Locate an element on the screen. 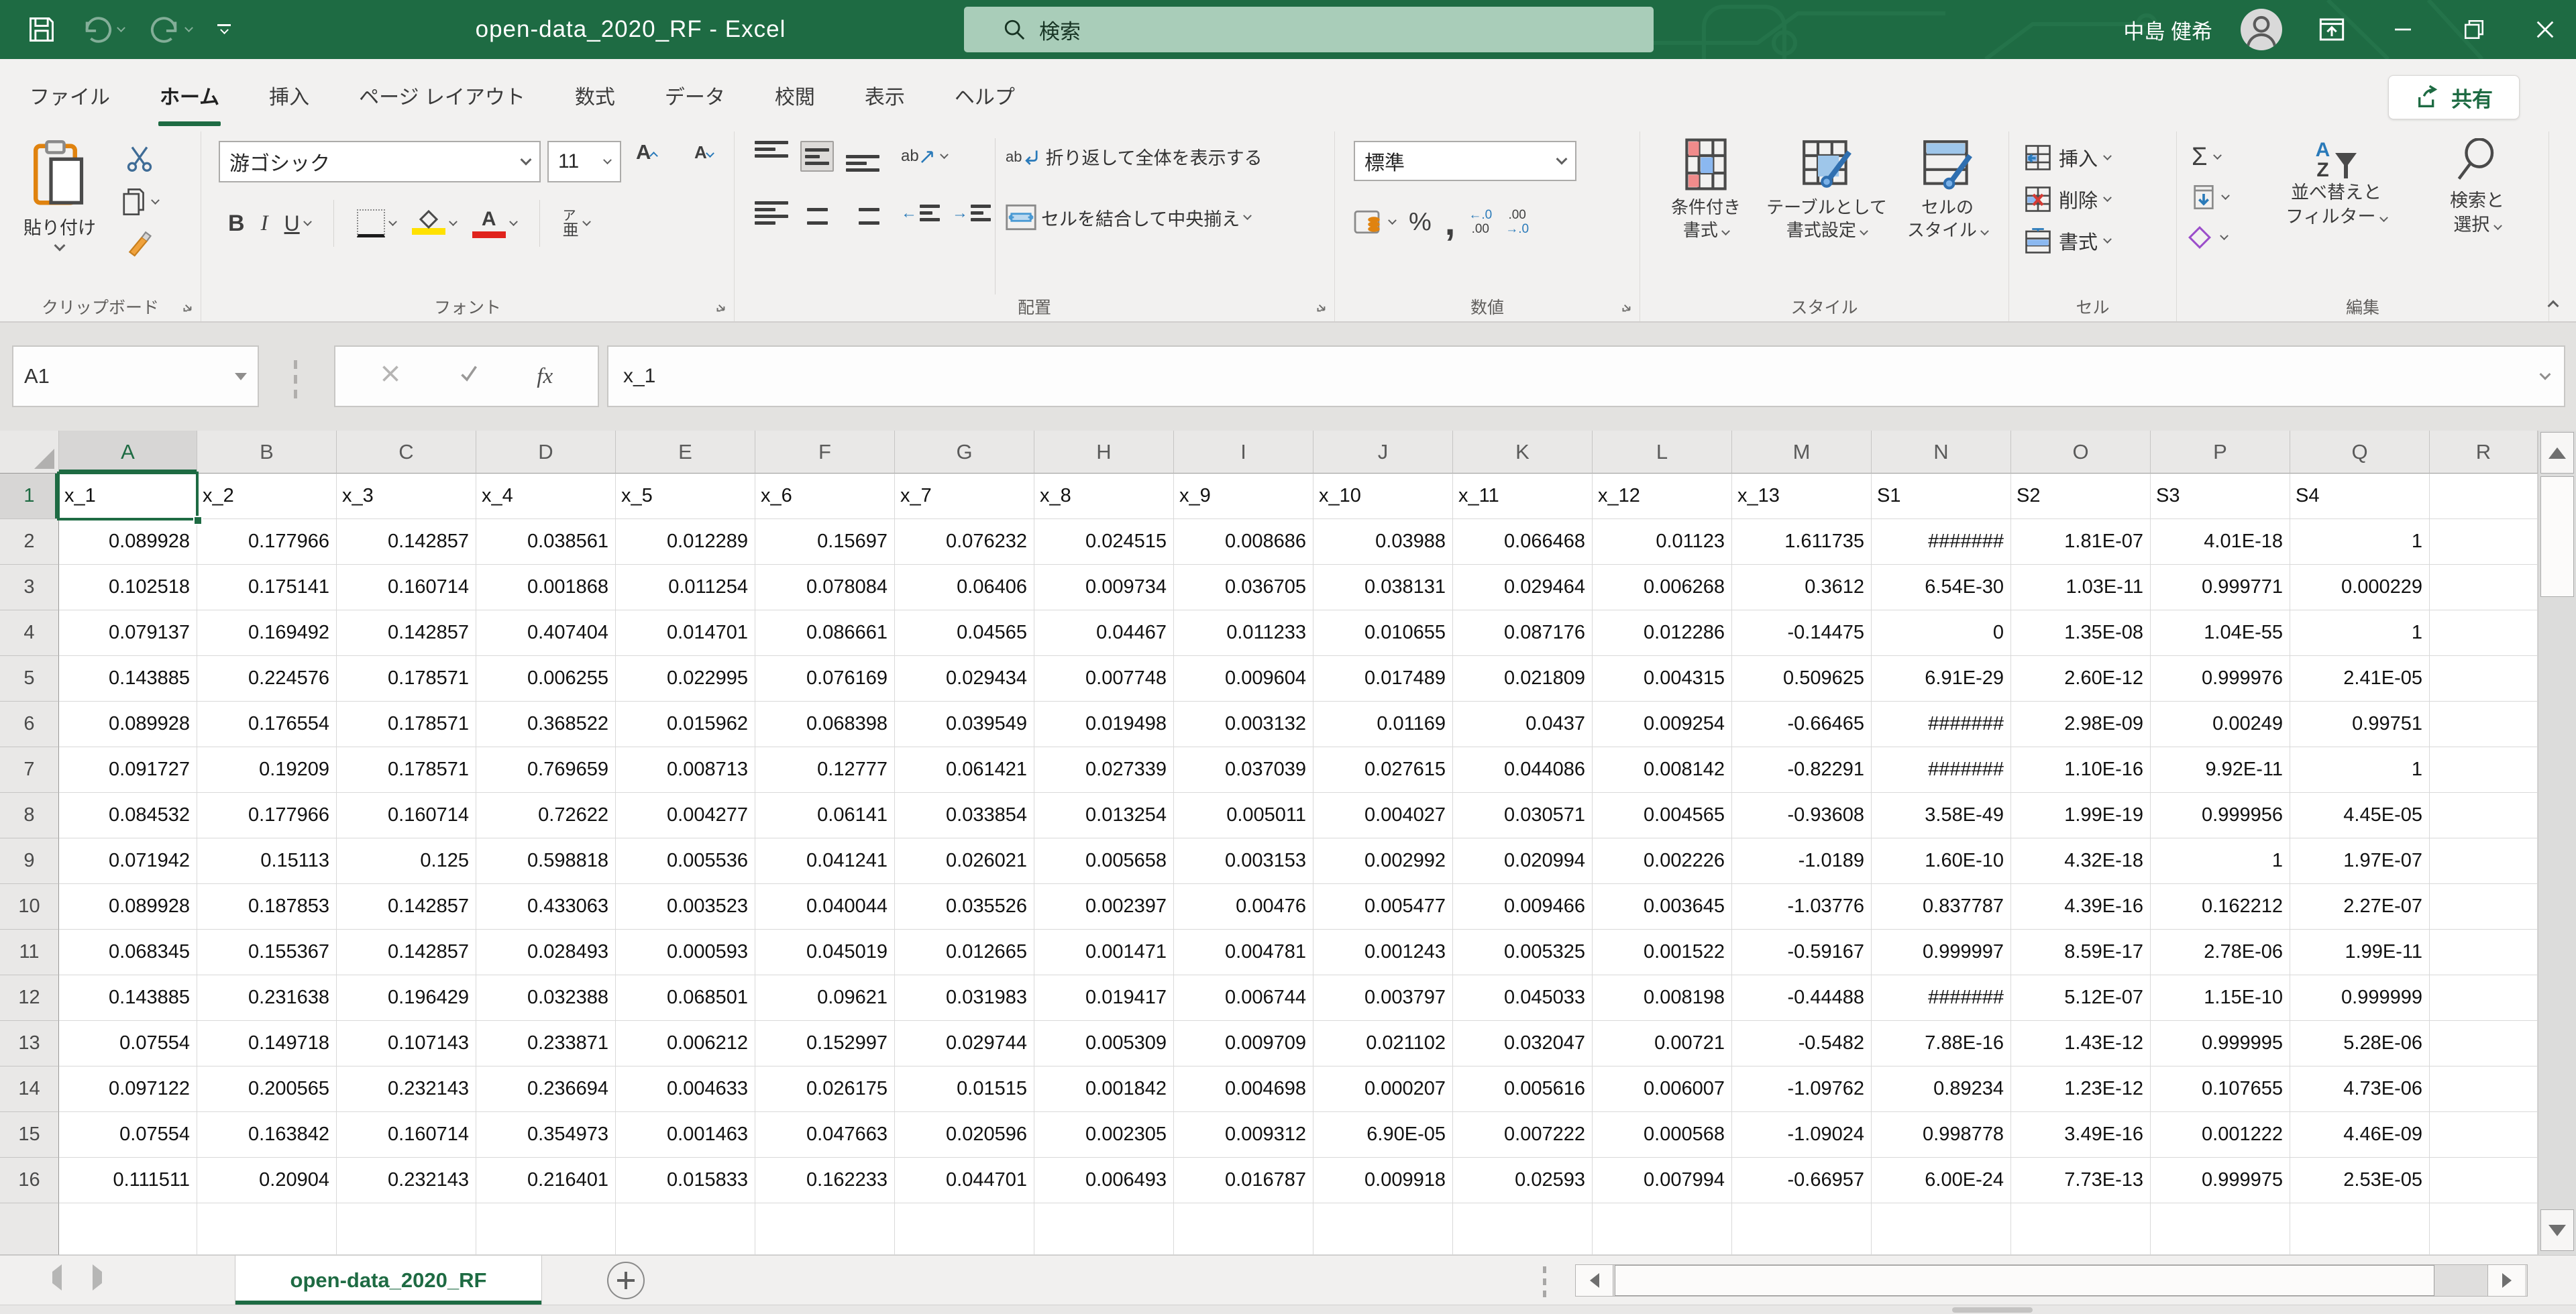  cell: 0.002305 is located at coordinates (1104, 1135).